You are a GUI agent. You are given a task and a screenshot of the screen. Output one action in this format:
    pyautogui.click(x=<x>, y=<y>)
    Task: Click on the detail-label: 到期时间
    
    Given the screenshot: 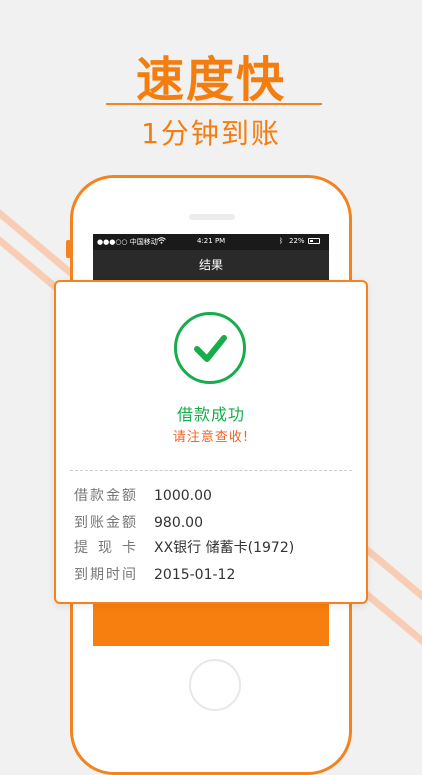 What is the action you would take?
    pyautogui.click(x=106, y=575)
    